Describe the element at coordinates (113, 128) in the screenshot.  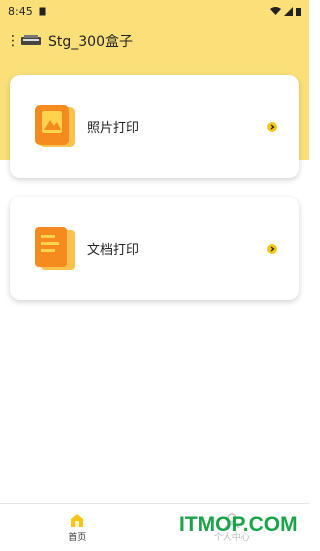
I see `photo-print-label: 照片打印` at that location.